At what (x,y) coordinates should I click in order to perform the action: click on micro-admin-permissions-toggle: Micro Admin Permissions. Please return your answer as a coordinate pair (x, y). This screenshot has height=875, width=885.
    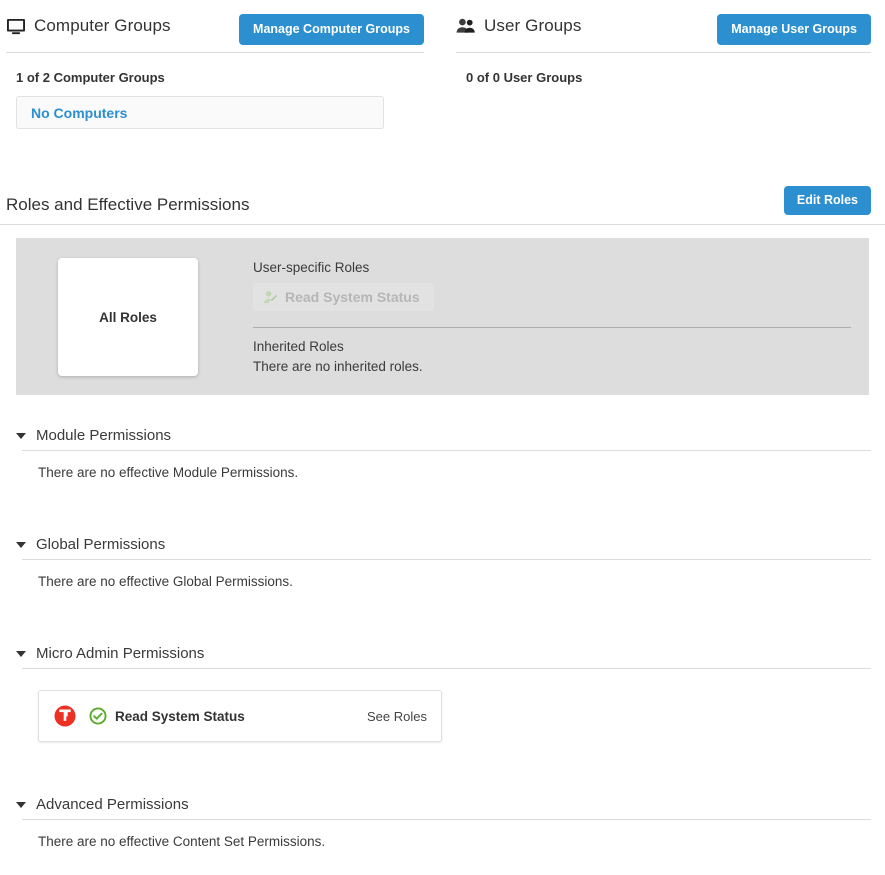
    Looking at the image, I should click on (438, 656).